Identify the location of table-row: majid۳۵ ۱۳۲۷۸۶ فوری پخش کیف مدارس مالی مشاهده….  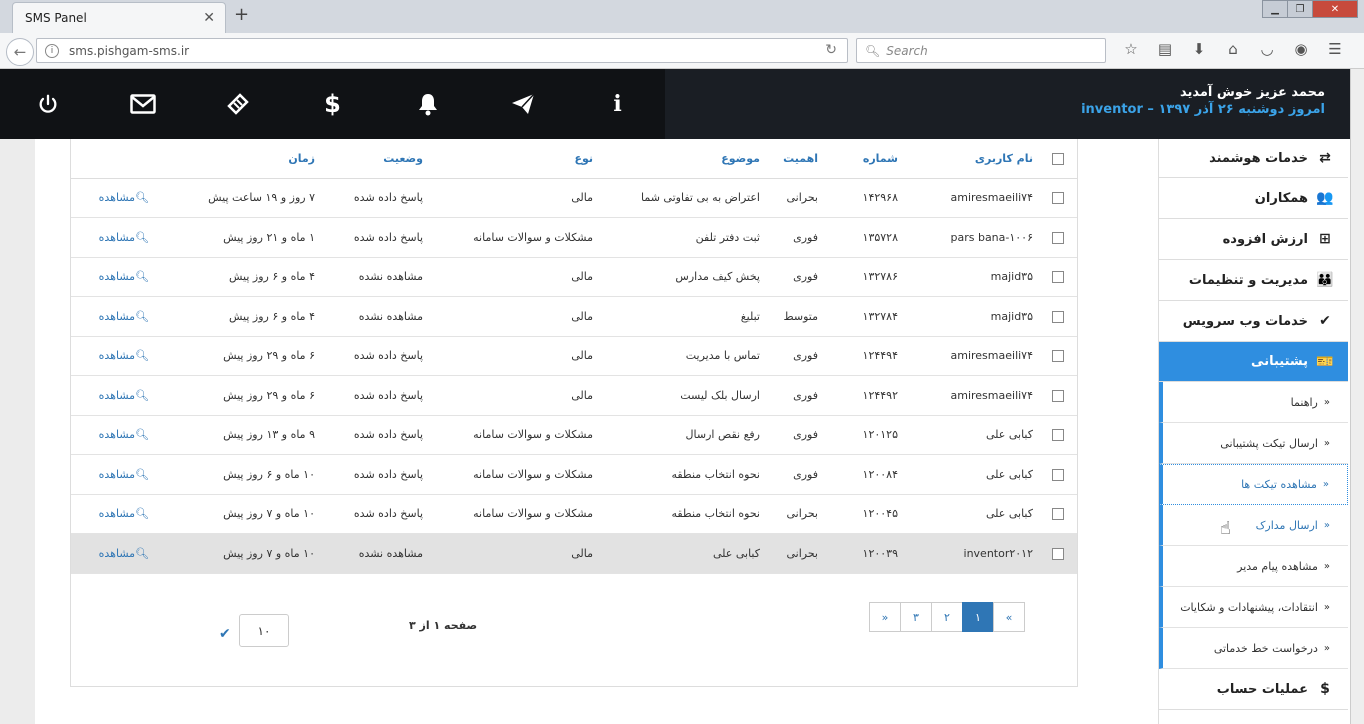
(574, 277).